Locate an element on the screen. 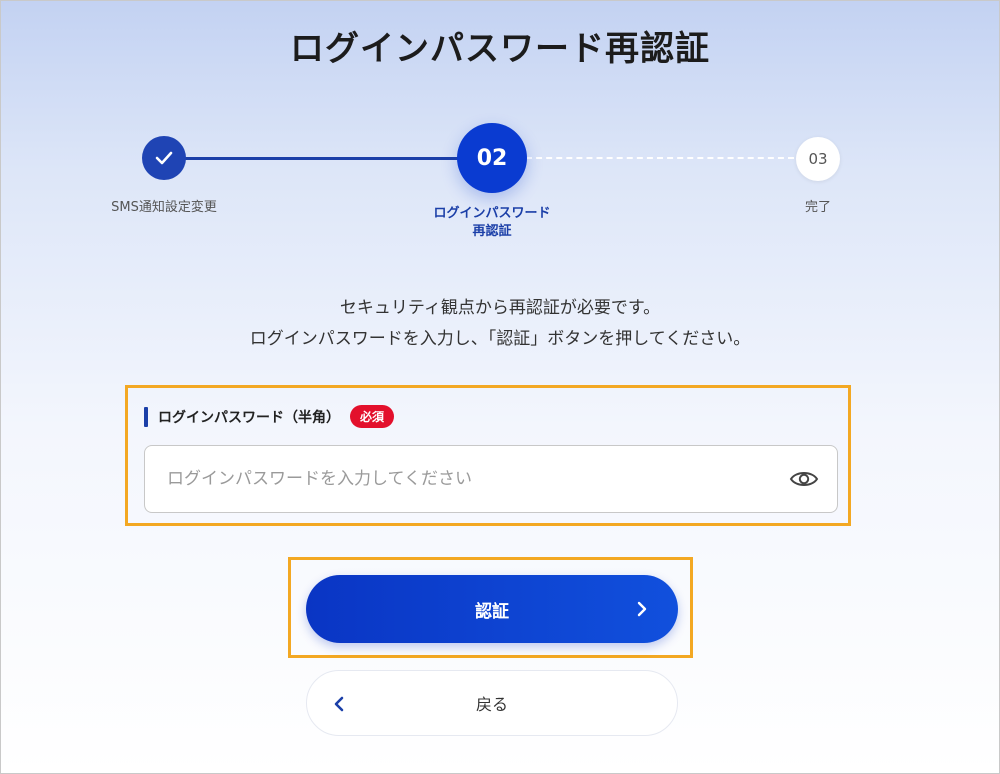 Image resolution: width=1000 pixels, height=774 pixels. step-2-circle: 02 is located at coordinates (492, 158).